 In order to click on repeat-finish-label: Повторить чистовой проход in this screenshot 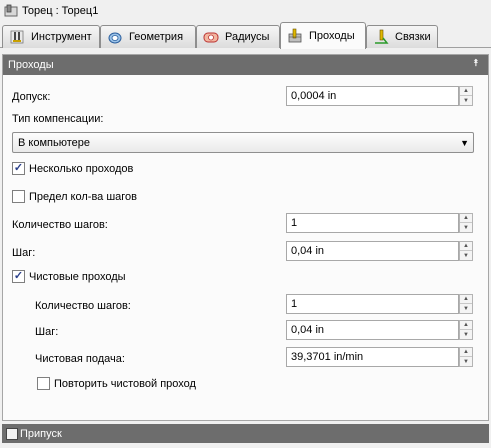, I will do `click(125, 384)`.